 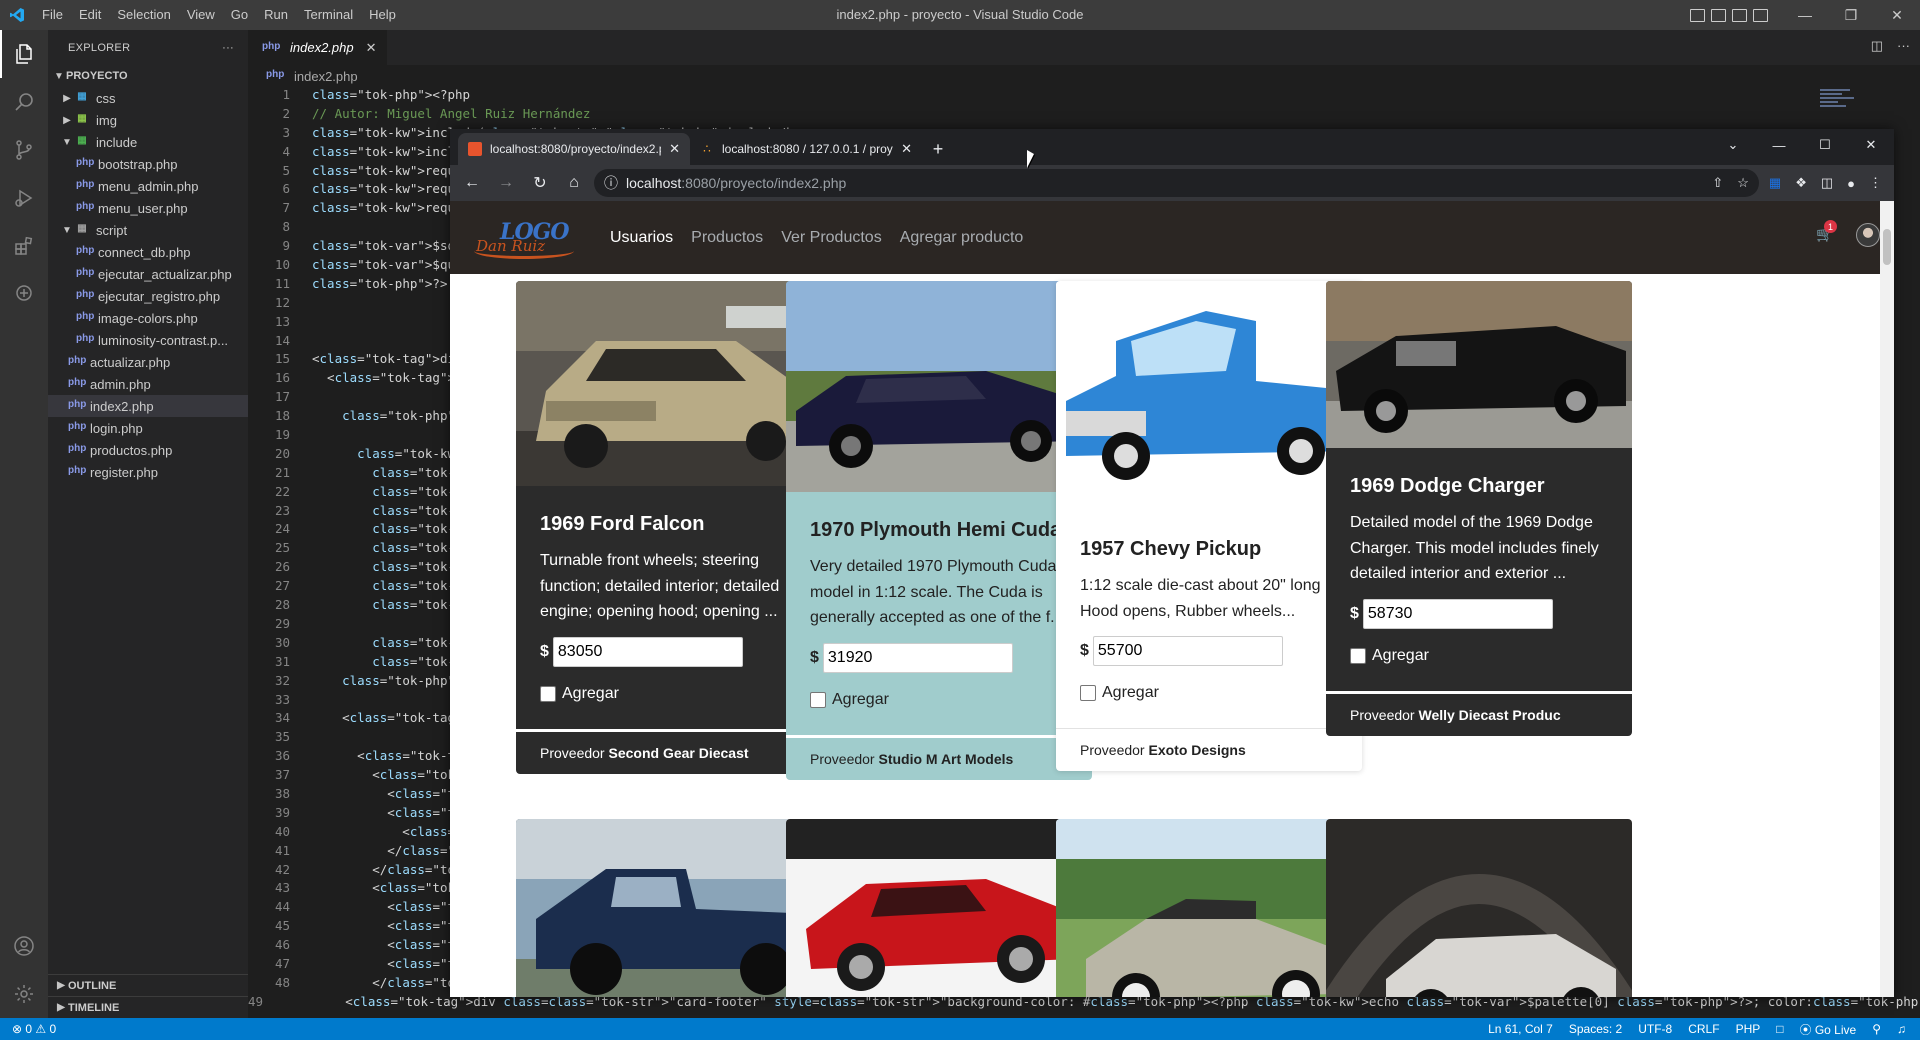 What do you see at coordinates (1828, 1029) in the screenshot?
I see `go-live-button: ⦿ Go Live` at bounding box center [1828, 1029].